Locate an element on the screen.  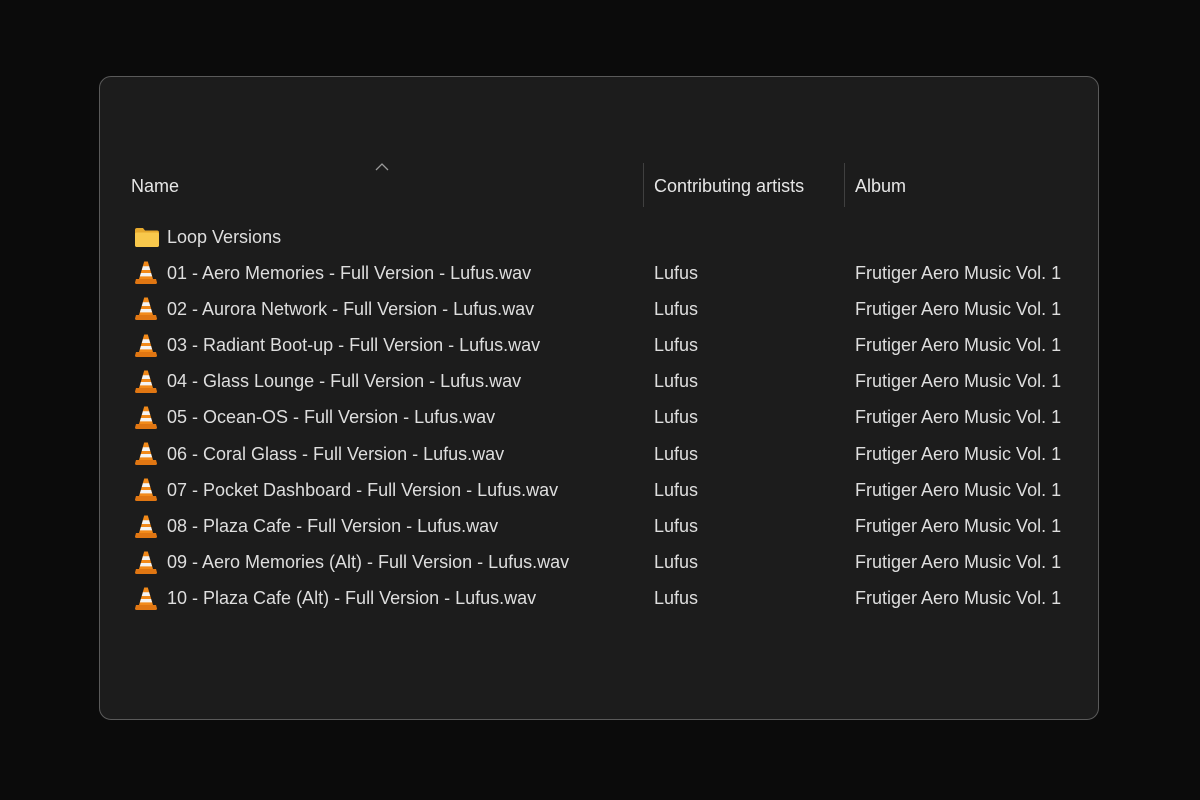
folder-icon is located at coordinates (147, 237).